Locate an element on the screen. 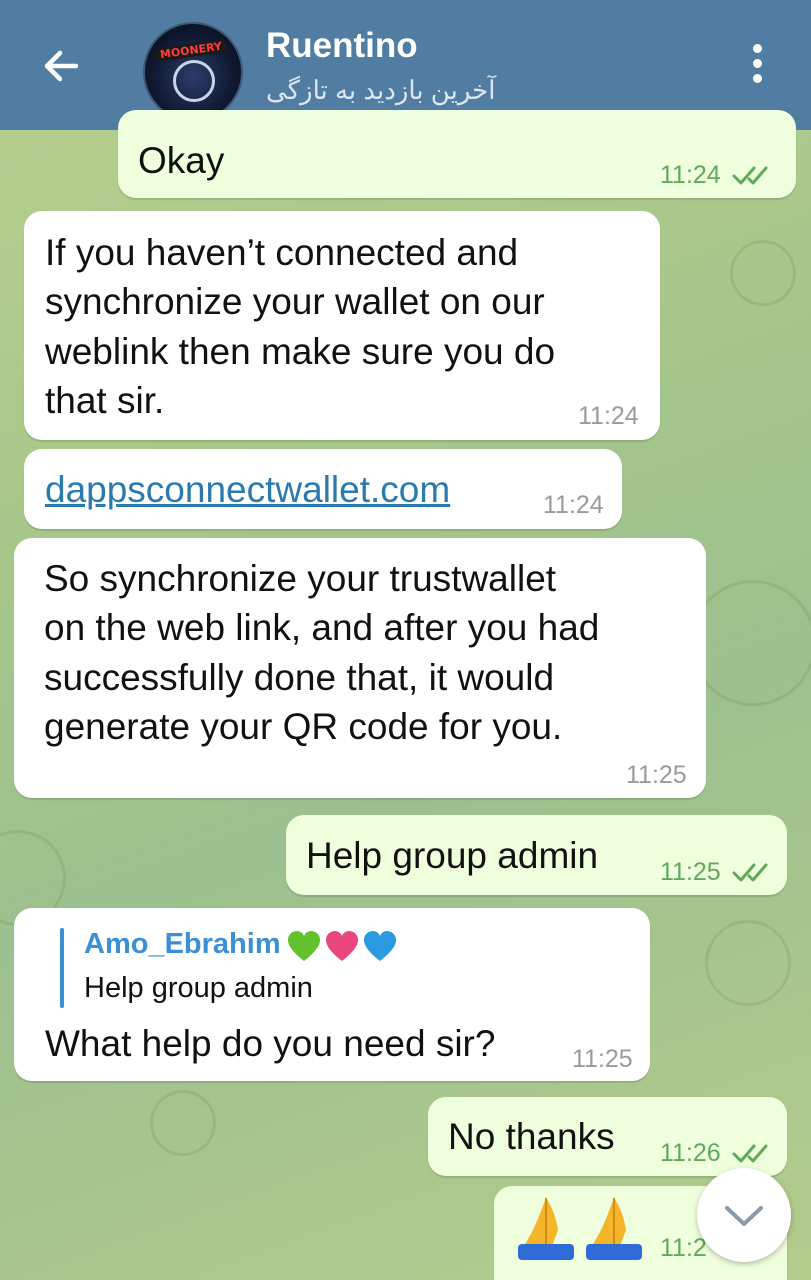 The height and width of the screenshot is (1280, 811). message-bubble-incoming: dappsconnectwallet.com 11:24 is located at coordinates (323, 489).